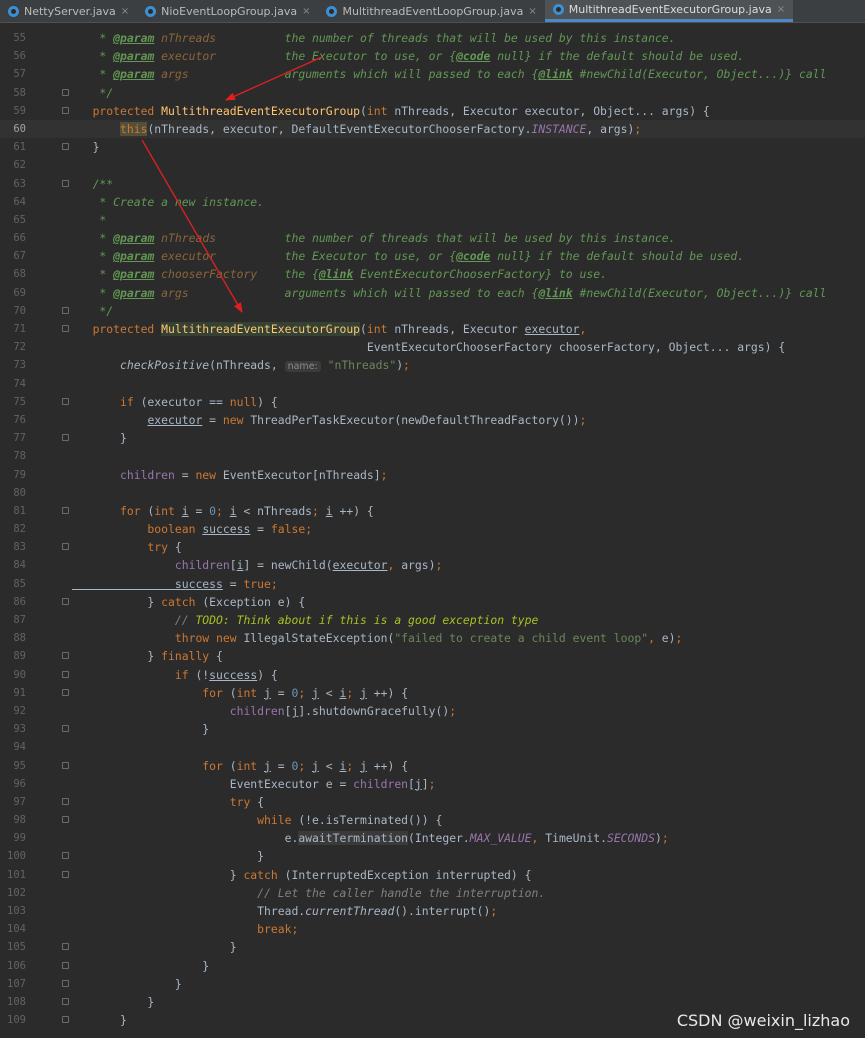  I want to click on code-line: 92 children[j].shutdownGracefully();, so click(432, 711).